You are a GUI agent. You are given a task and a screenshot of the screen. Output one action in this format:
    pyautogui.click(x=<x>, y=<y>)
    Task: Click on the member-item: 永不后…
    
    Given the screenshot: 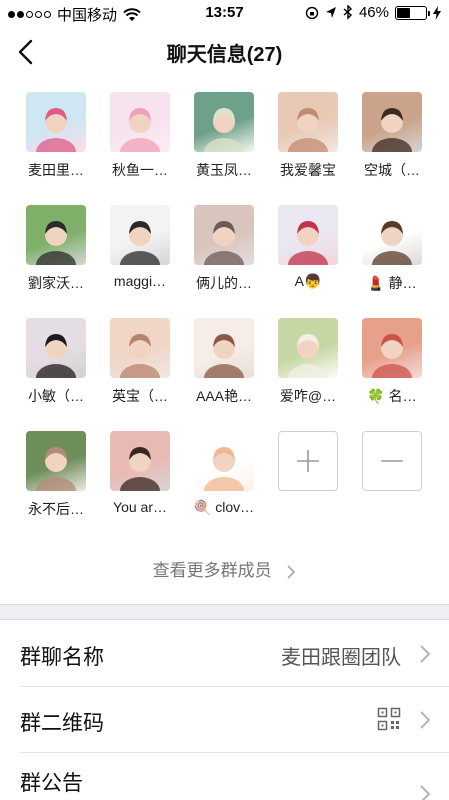 What is the action you would take?
    pyautogui.click(x=56, y=475)
    